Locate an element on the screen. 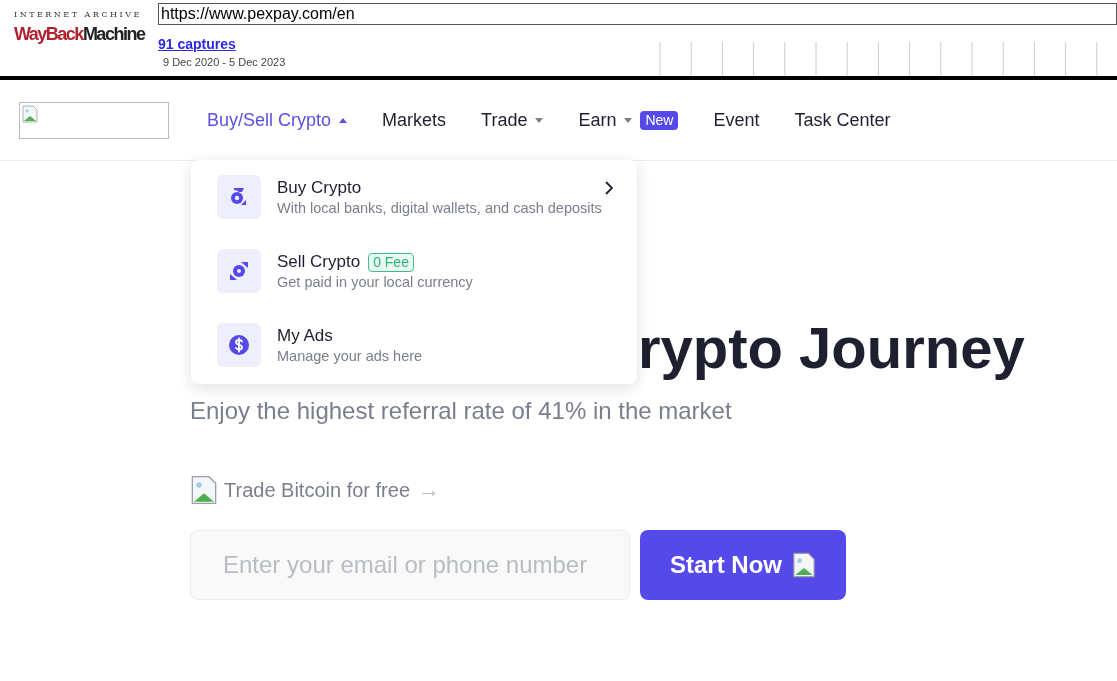 This screenshot has width=1117, height=681. wayback-logo: WayBackMachine is located at coordinates (80, 34).